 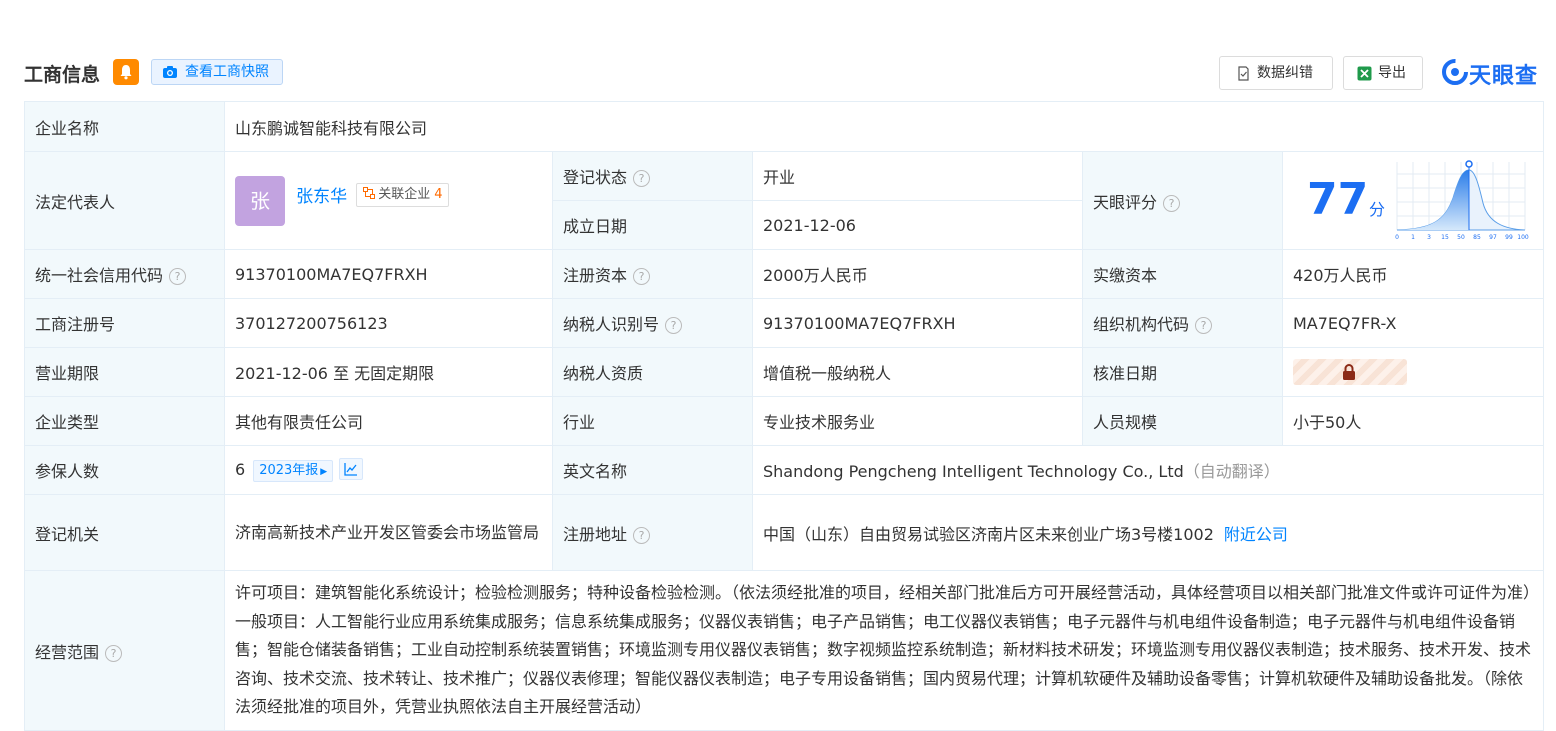 I want to click on est-date-value: 2021-12-06, so click(x=917, y=225).